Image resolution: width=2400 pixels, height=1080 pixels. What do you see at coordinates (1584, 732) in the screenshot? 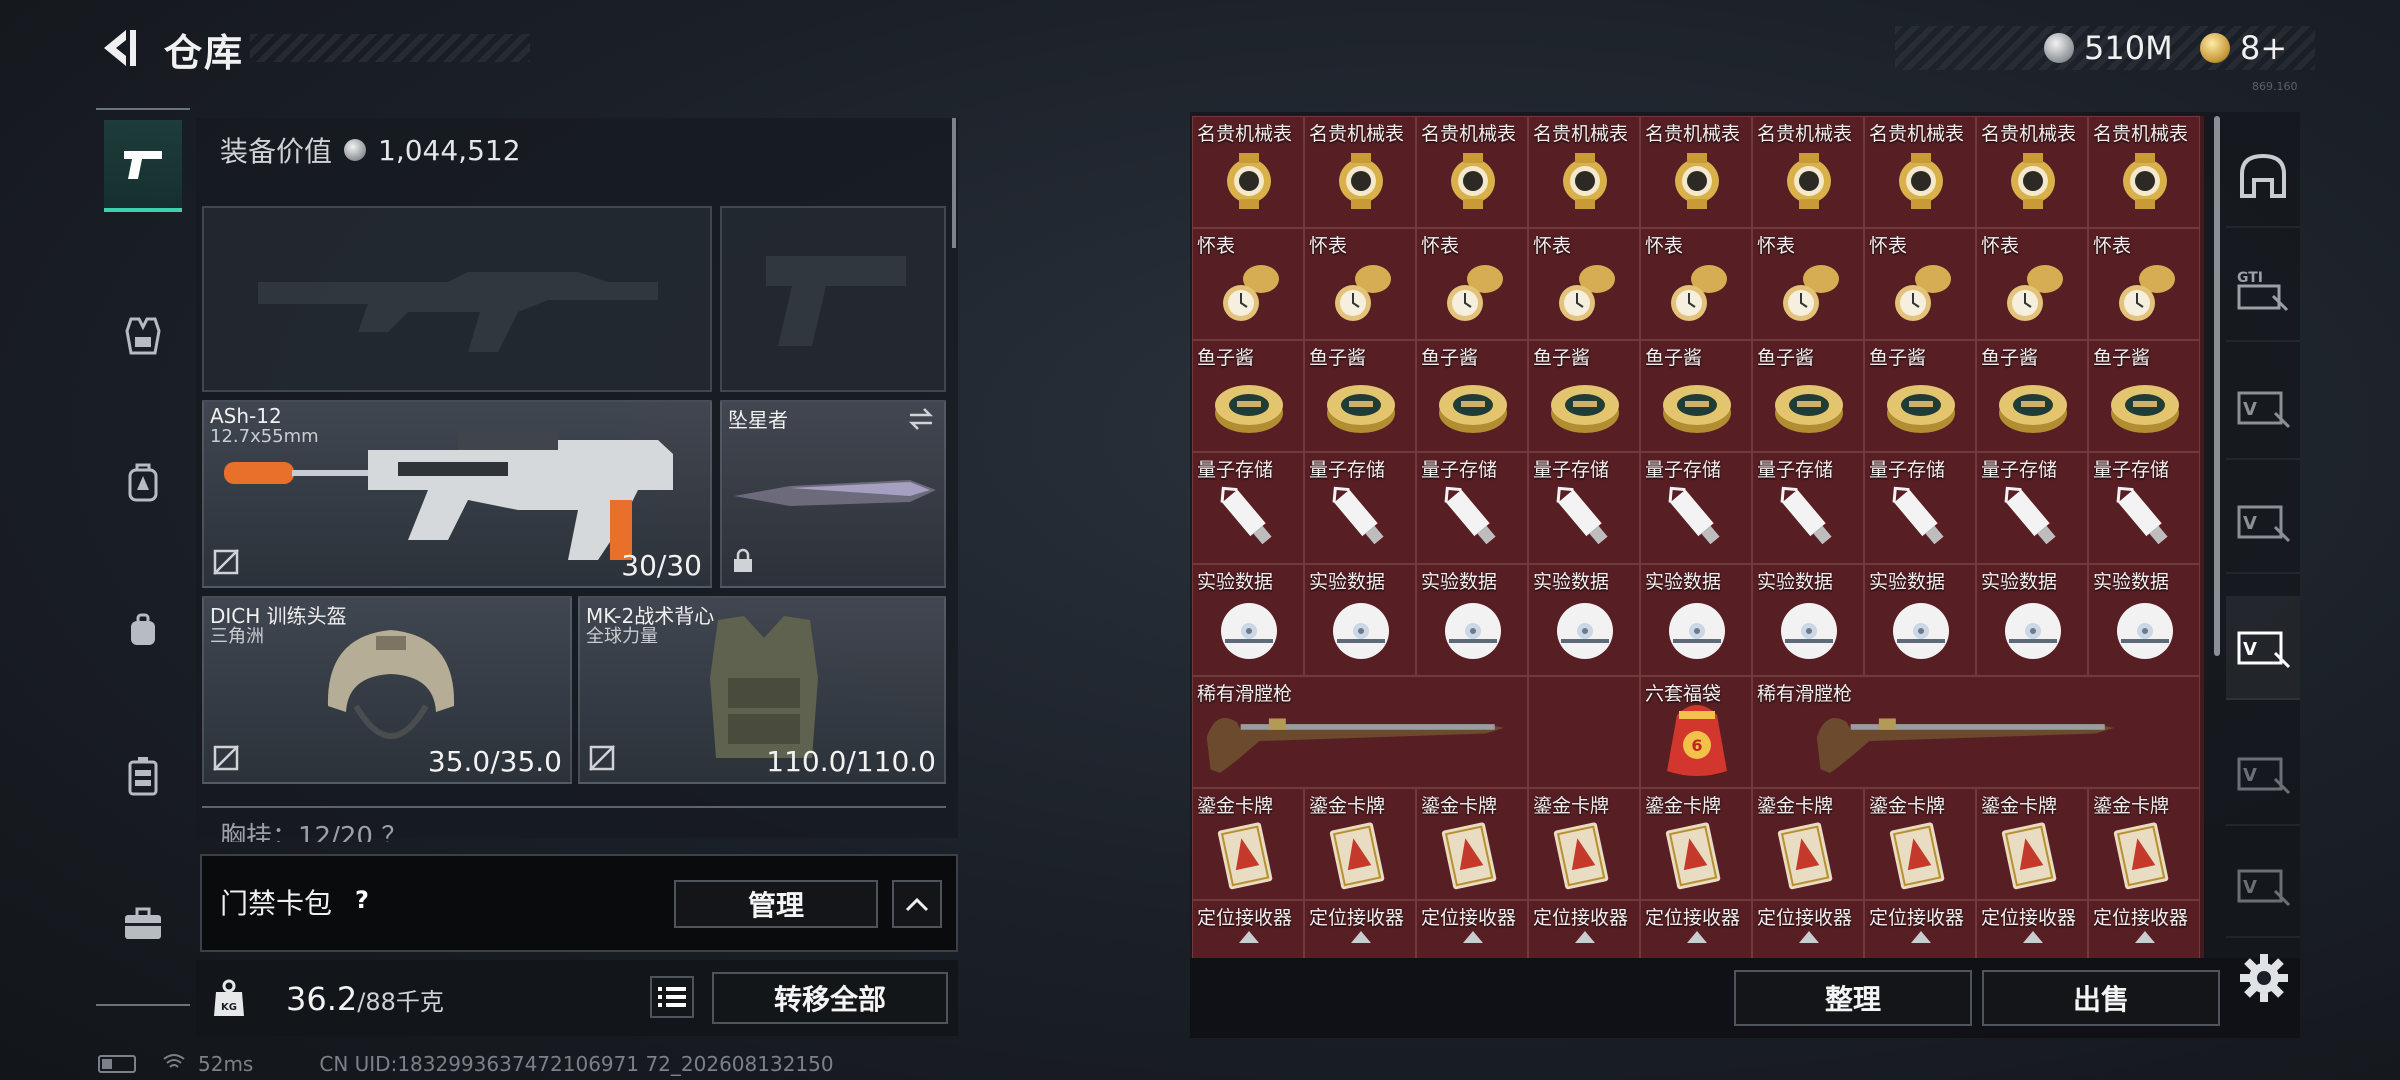
I see `storage-cell-empty` at bounding box center [1584, 732].